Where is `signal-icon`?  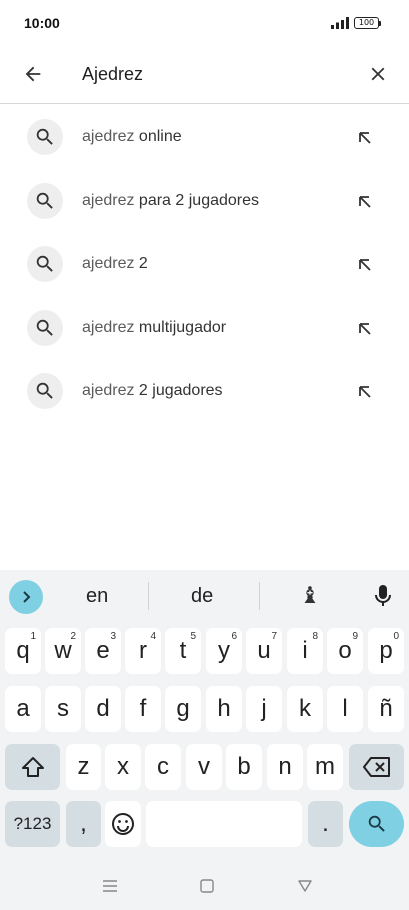 signal-icon is located at coordinates (340, 23).